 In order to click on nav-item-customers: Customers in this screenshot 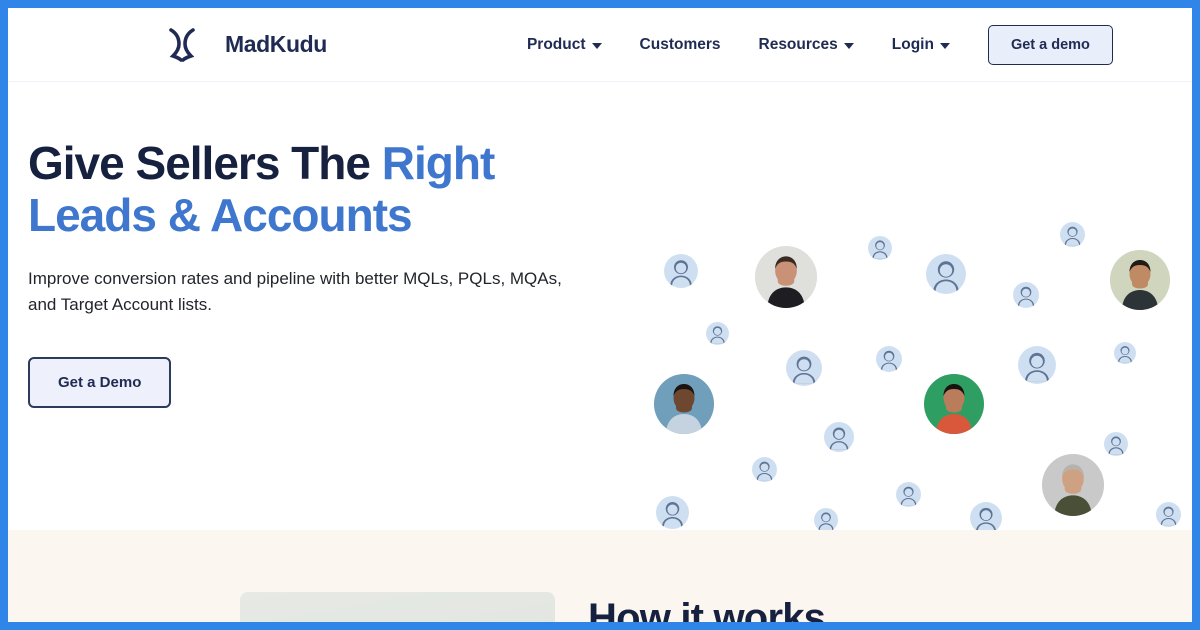, I will do `click(680, 45)`.